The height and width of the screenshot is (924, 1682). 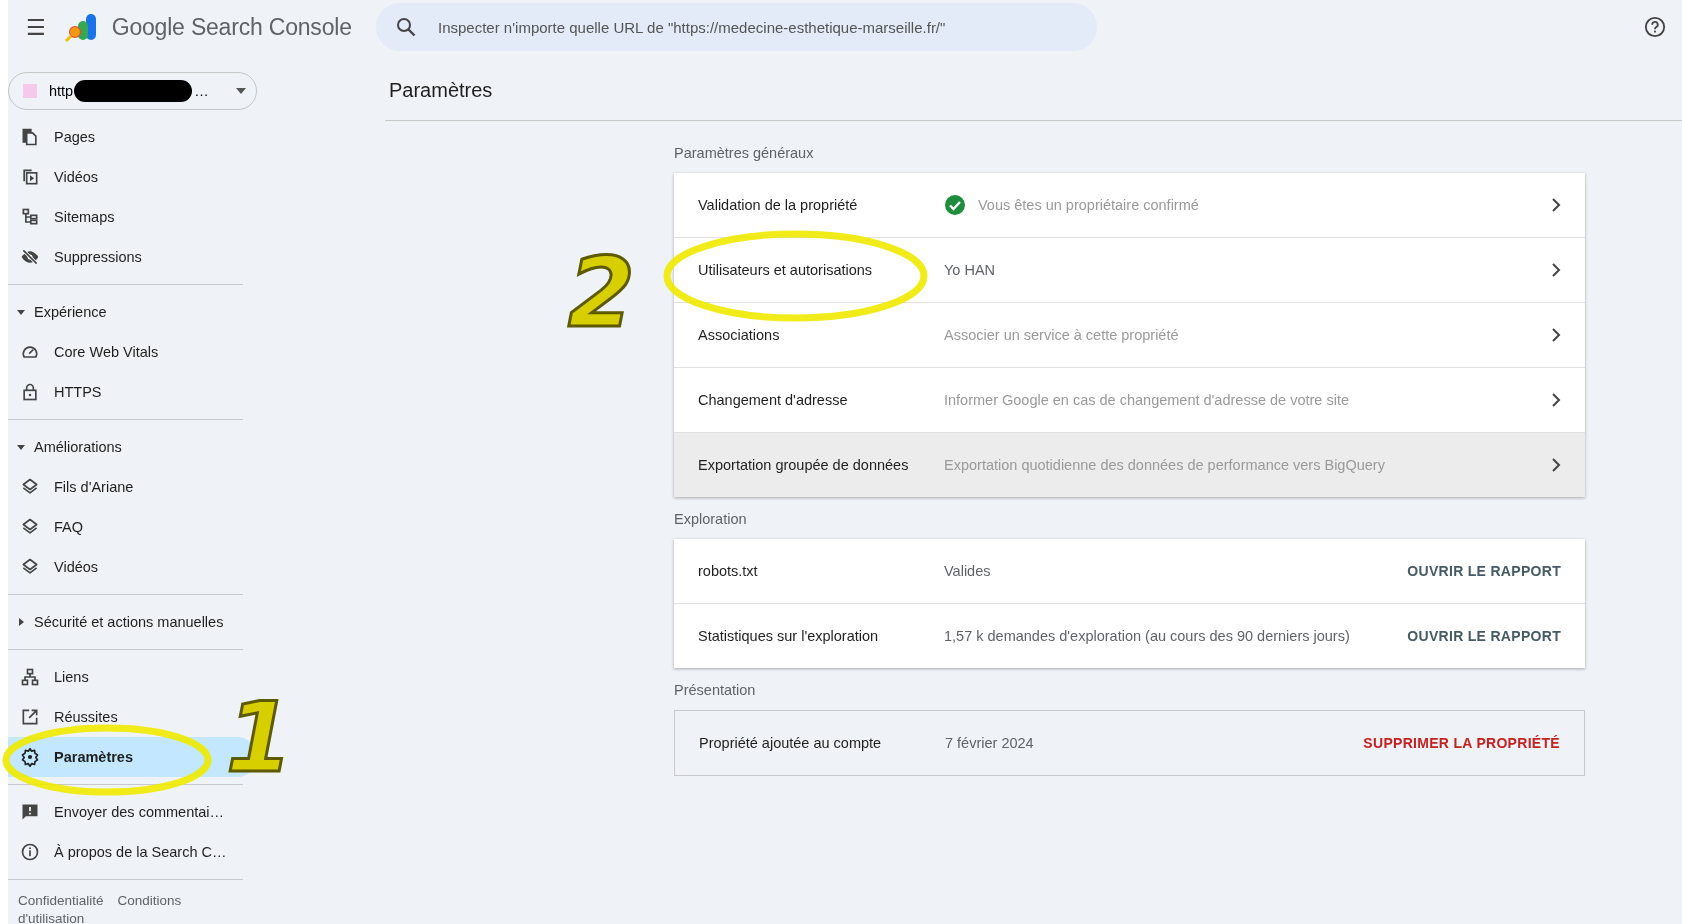 I want to click on row-label: Utilisateurs et autorisations, so click(x=786, y=270).